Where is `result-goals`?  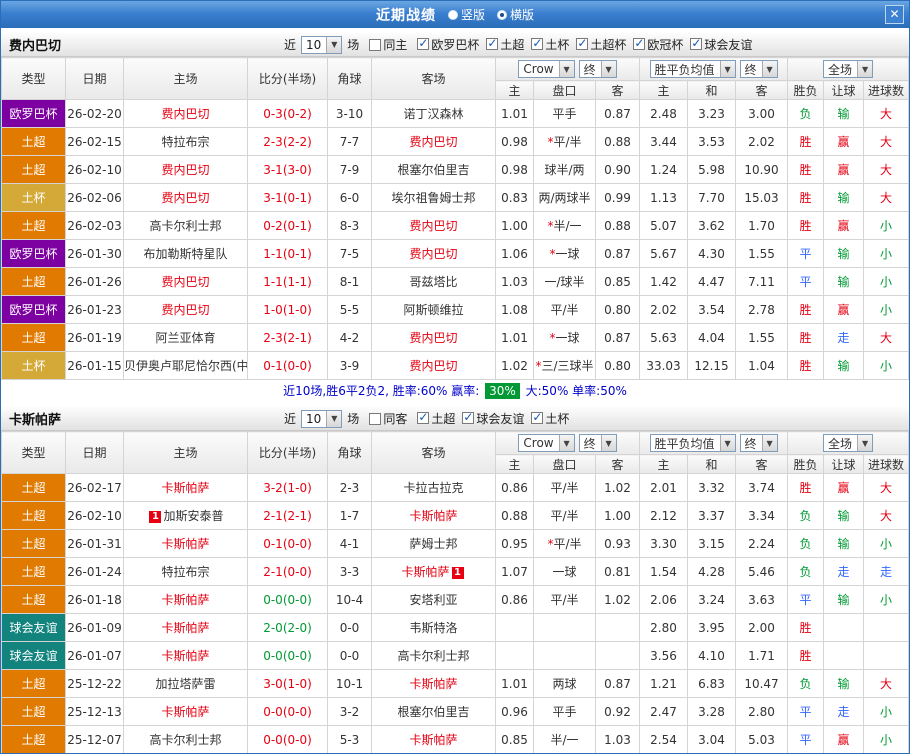 result-goals is located at coordinates (886, 627).